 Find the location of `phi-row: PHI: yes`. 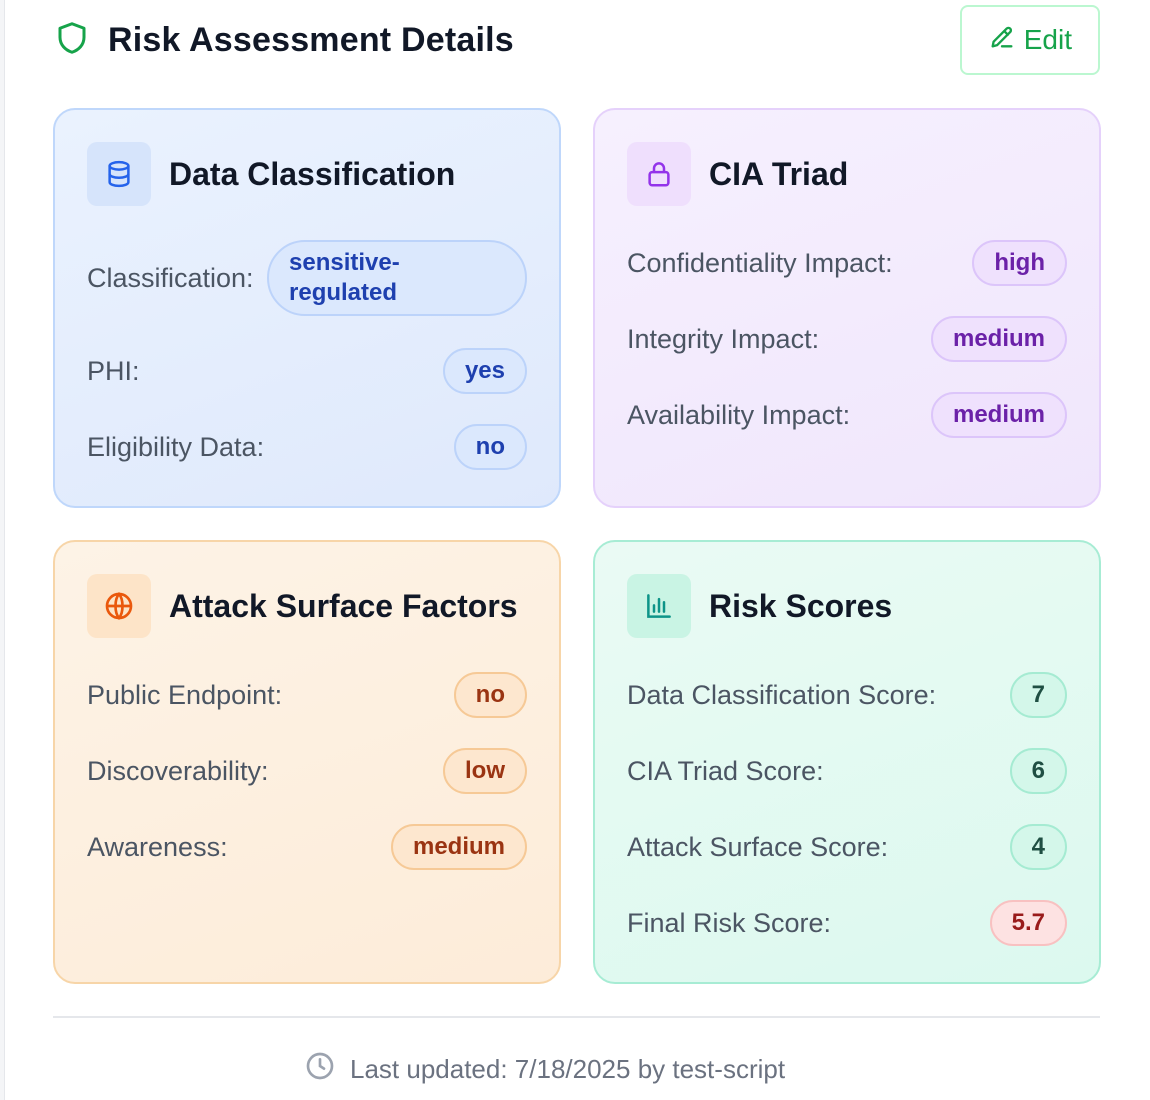

phi-row: PHI: yes is located at coordinates (307, 371).